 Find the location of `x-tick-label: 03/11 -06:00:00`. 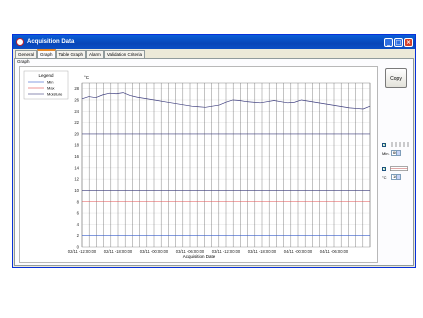

x-tick-label: 03/11 -06:00:00 is located at coordinates (190, 251).